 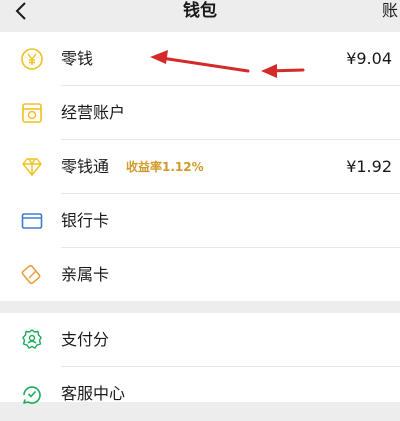 I want to click on wallet-item-label: 亲属卡, so click(x=85, y=274).